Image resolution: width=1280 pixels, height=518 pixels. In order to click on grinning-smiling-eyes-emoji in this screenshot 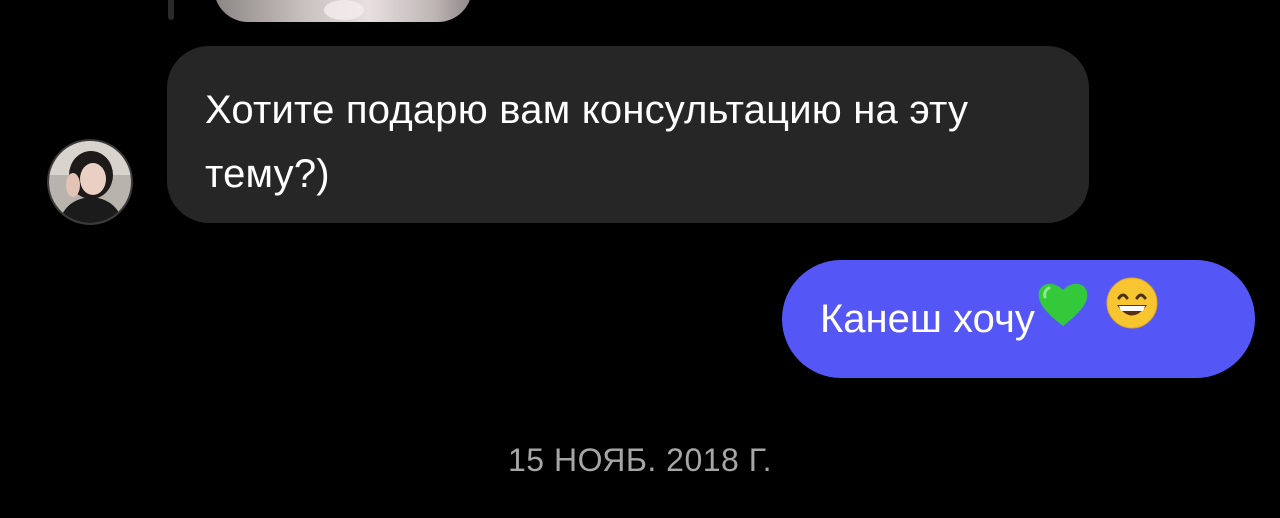, I will do `click(1132, 317)`.